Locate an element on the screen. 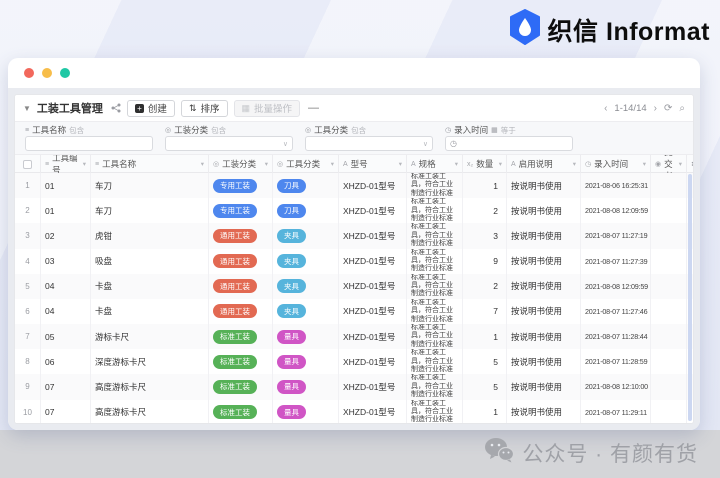 The width and height of the screenshot is (720, 478). share-icon is located at coordinates (116, 108).